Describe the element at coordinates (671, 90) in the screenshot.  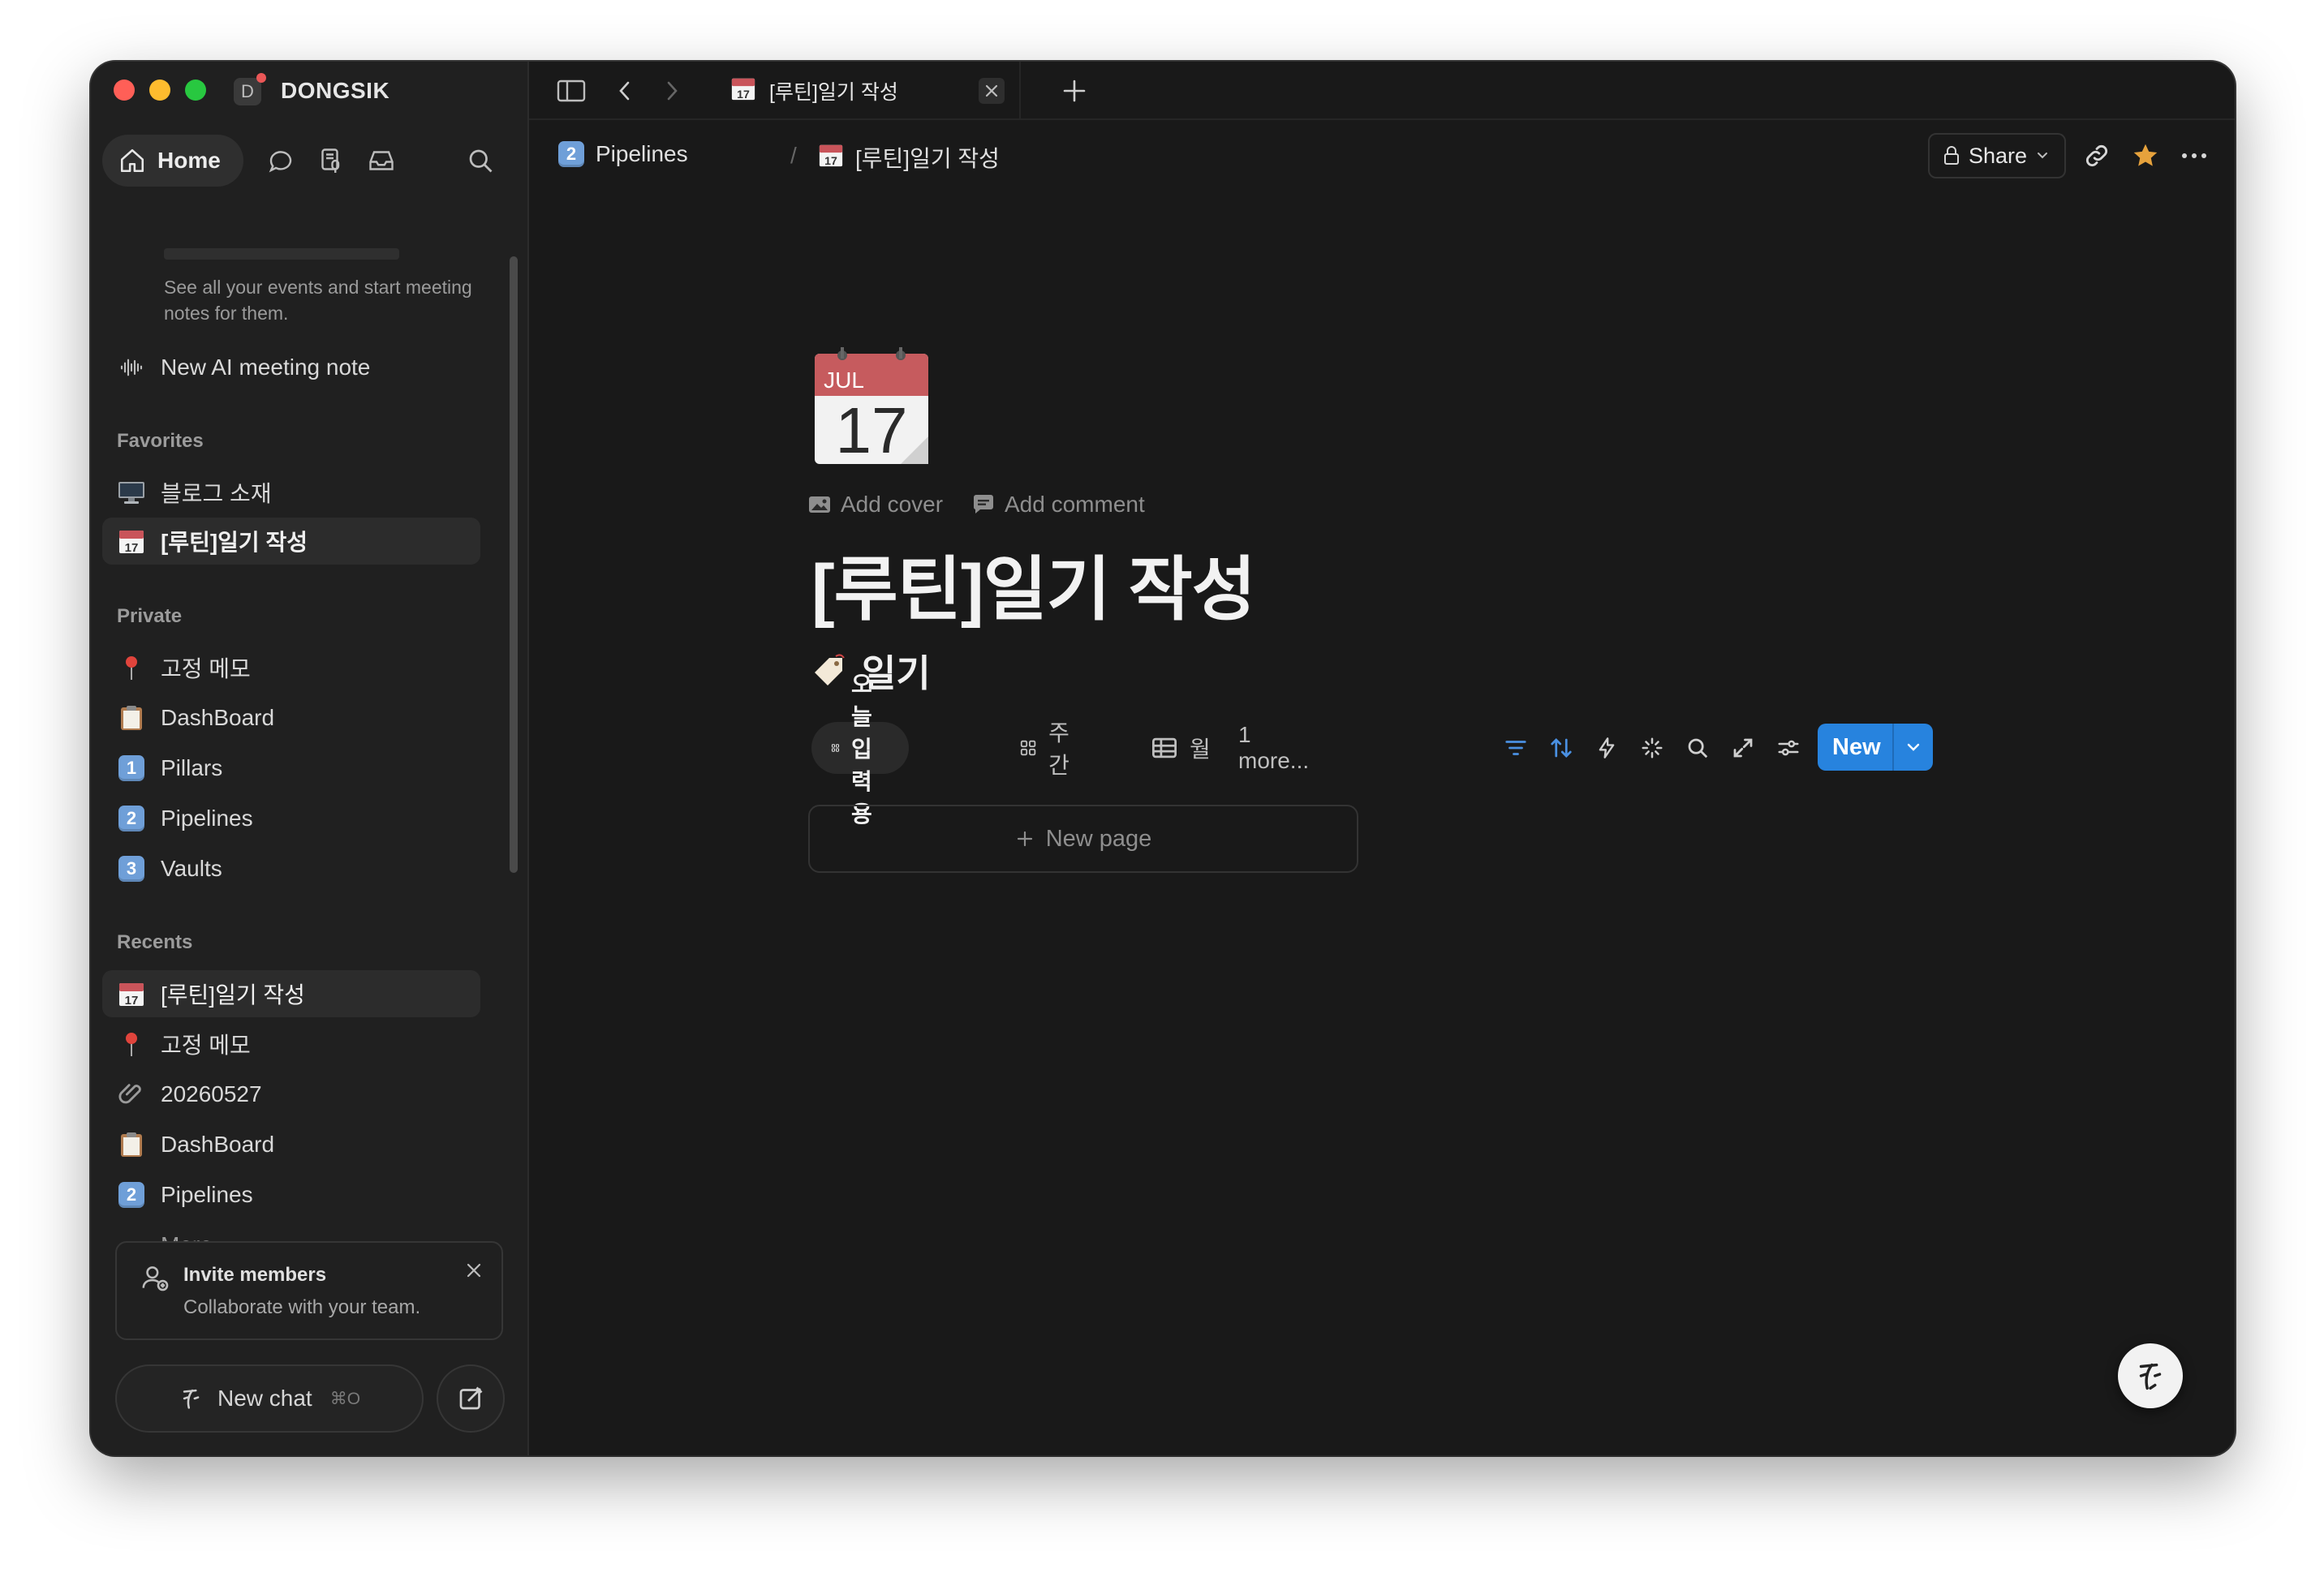
I see `forward-icon` at that location.